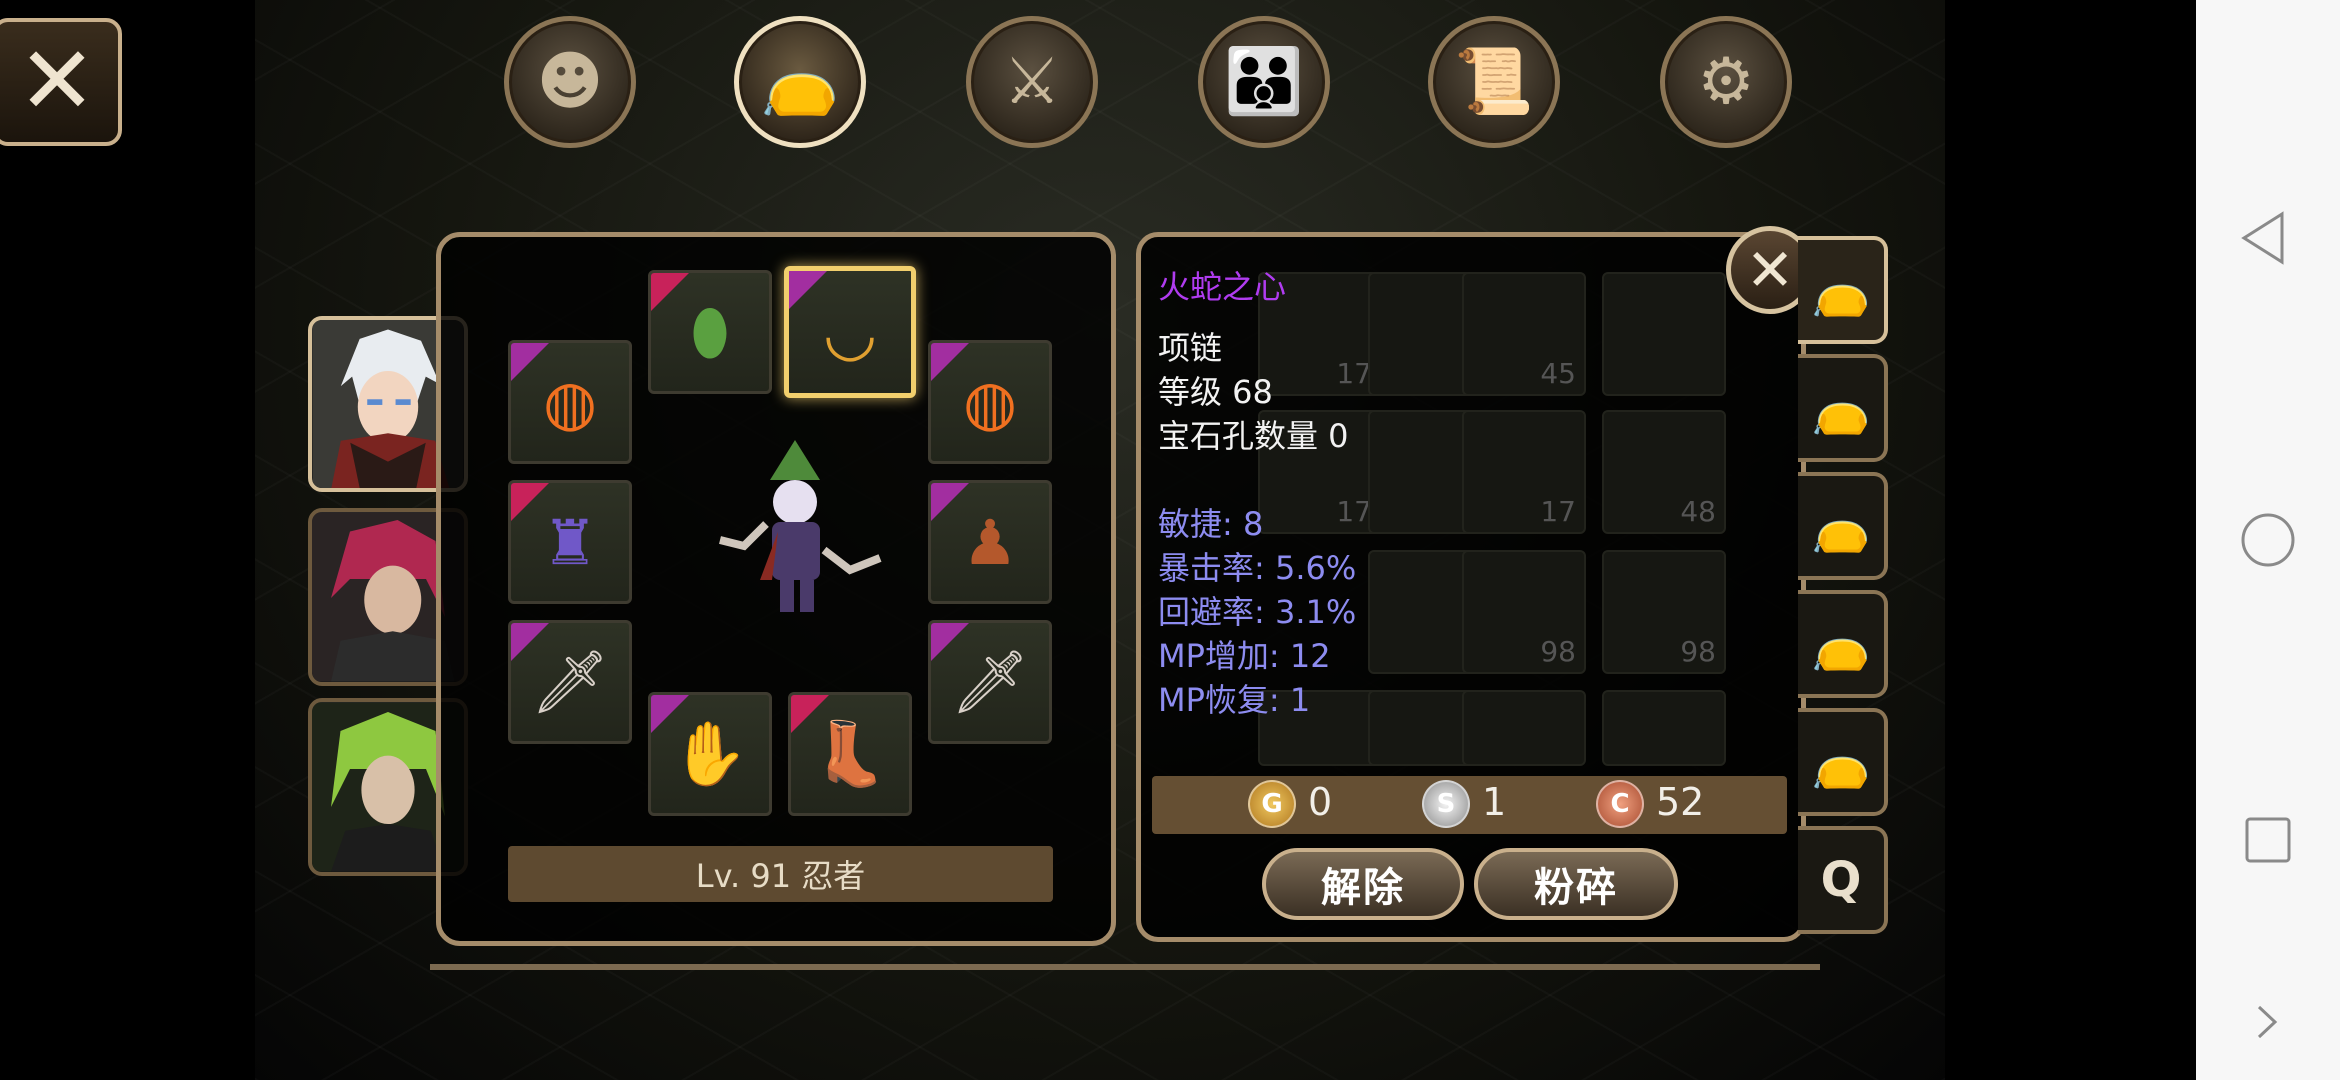 This screenshot has height=1080, width=2340. I want to click on crossed-sword-icon: ⚔, so click(1032, 82).